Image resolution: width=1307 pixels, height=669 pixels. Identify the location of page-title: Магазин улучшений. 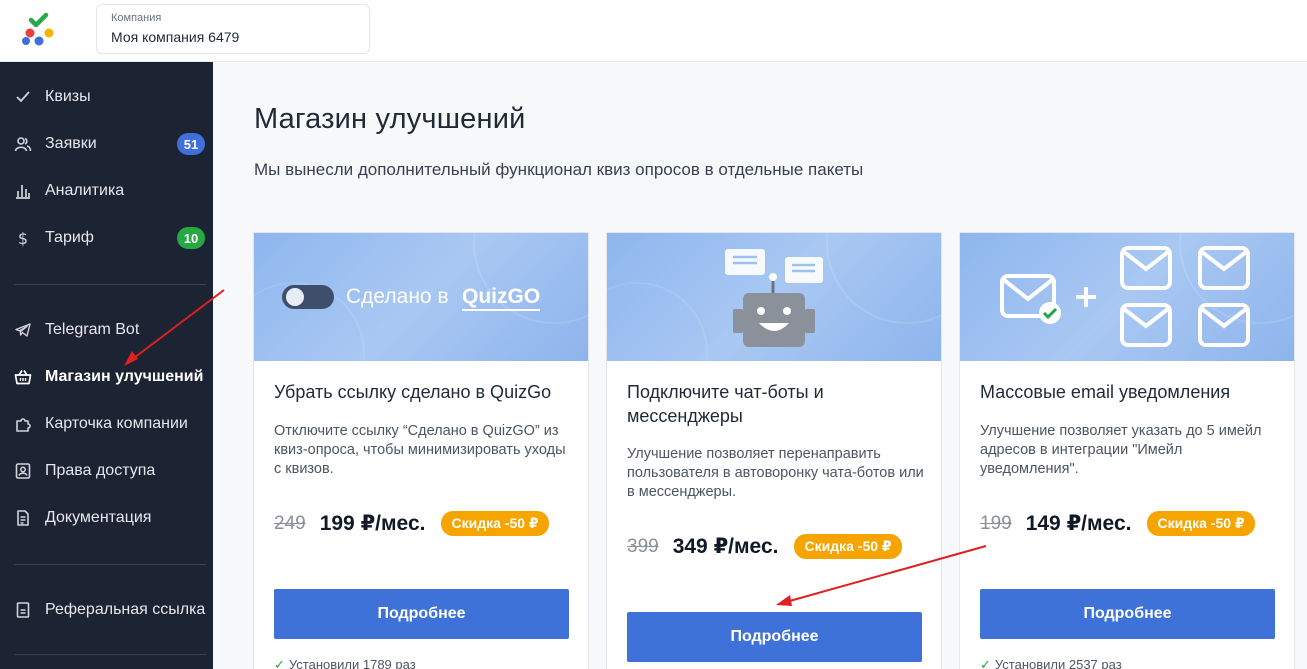
(390, 119).